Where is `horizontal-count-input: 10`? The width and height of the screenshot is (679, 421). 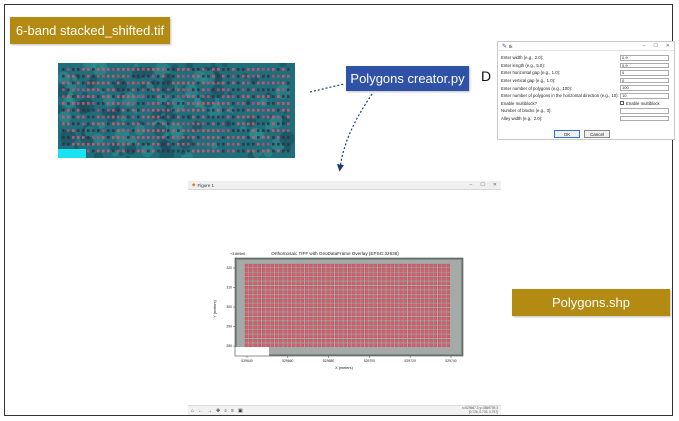
horizontal-count-input: 10 is located at coordinates (644, 95).